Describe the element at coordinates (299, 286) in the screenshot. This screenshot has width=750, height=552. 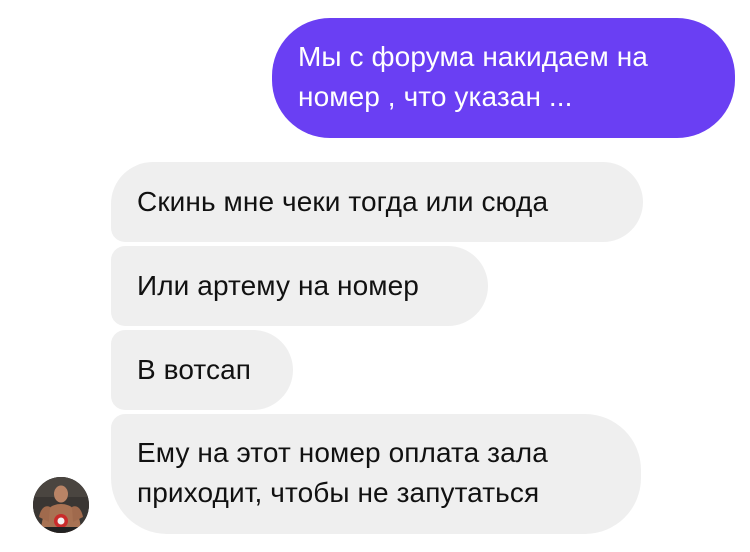
I see `incoming-message-bubble: Или артему на номер` at that location.